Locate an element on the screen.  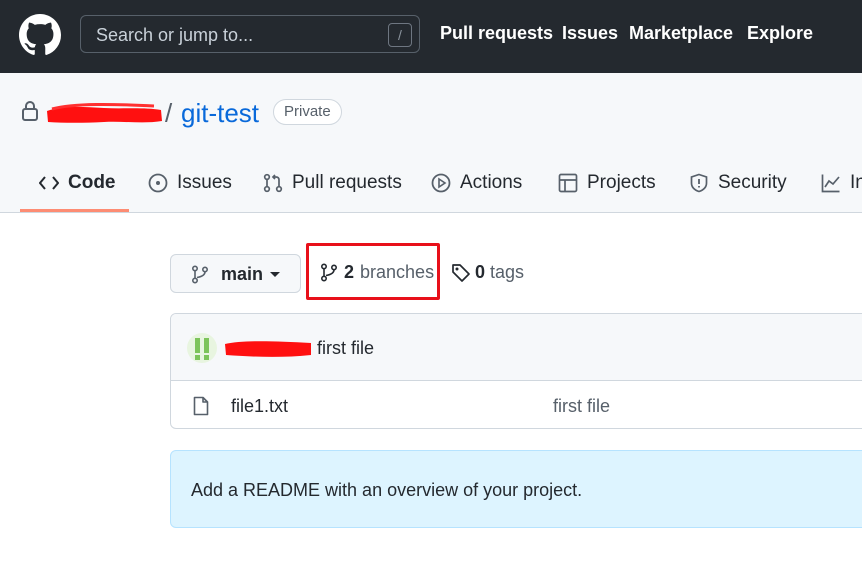
tab-security: Security is located at coordinates (738, 183).